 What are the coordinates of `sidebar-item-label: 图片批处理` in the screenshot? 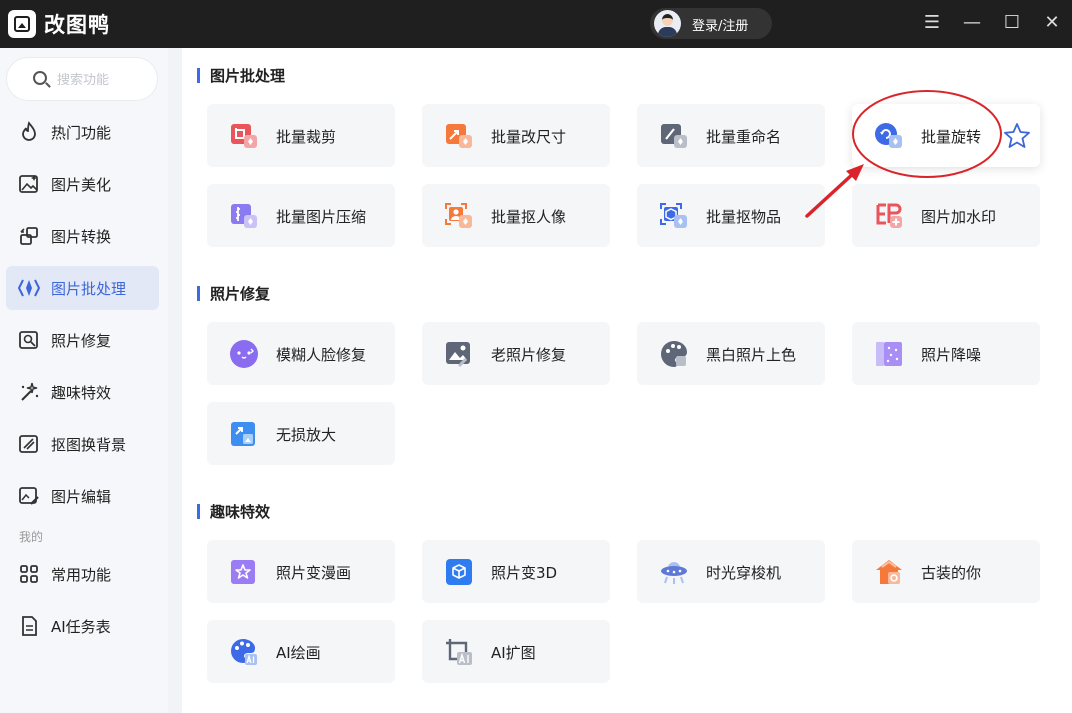 It's located at (89, 289).